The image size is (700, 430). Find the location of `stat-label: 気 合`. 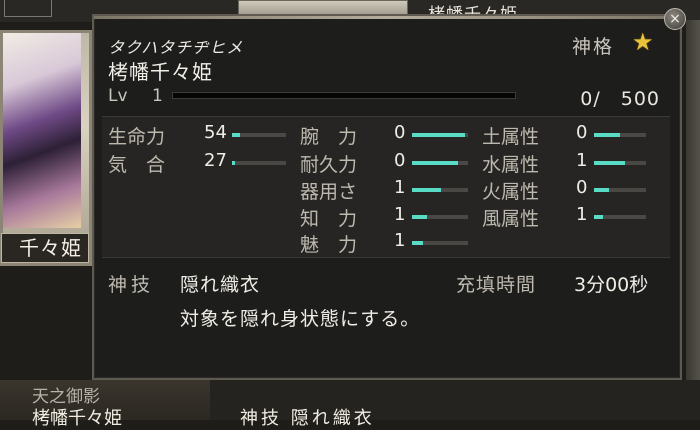

stat-label: 気 合 is located at coordinates (137, 165).